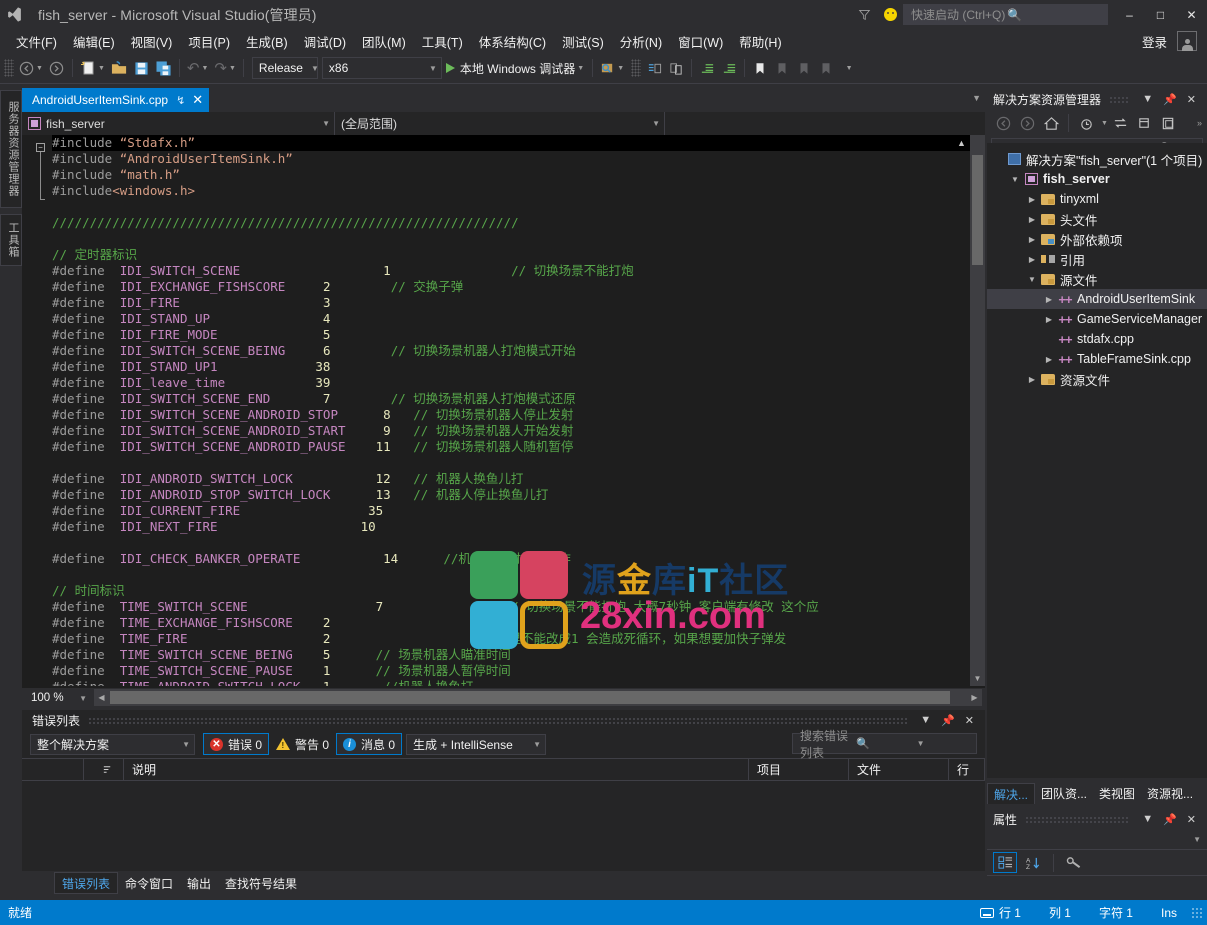  What do you see at coordinates (9, 68) in the screenshot?
I see `toolbar-grip` at bounding box center [9, 68].